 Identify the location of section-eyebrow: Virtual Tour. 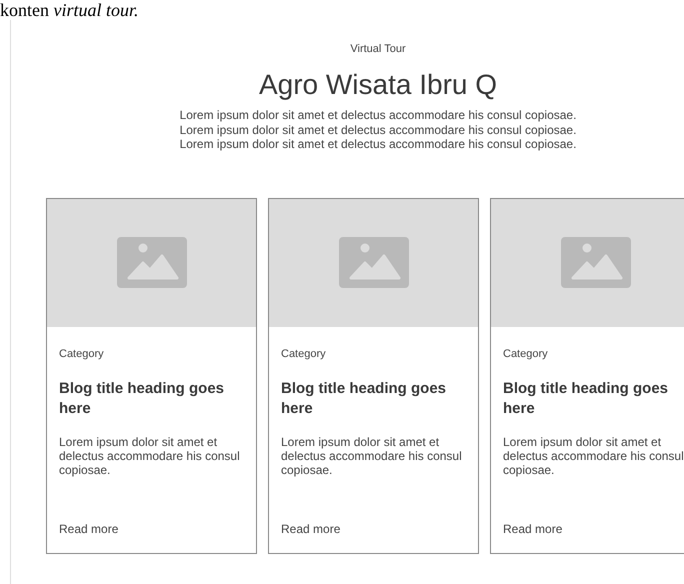
(378, 49).